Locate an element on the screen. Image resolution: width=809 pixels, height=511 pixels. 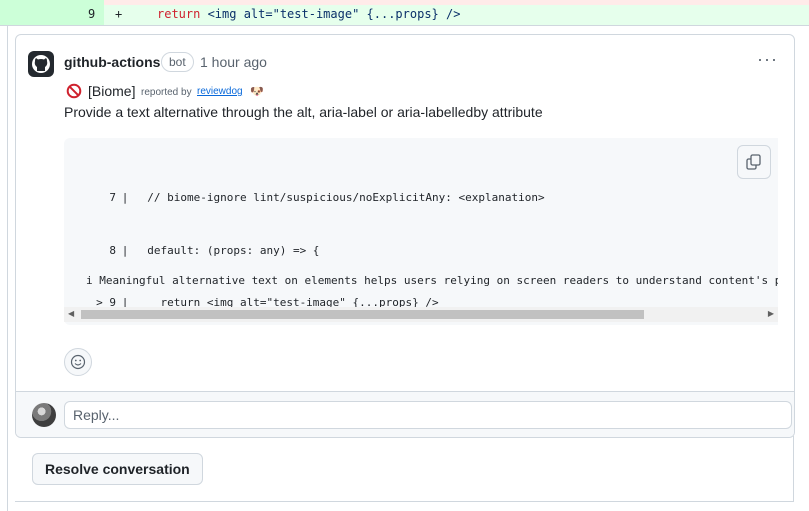
diff-line-number: 9 is located at coordinates (91, 14).